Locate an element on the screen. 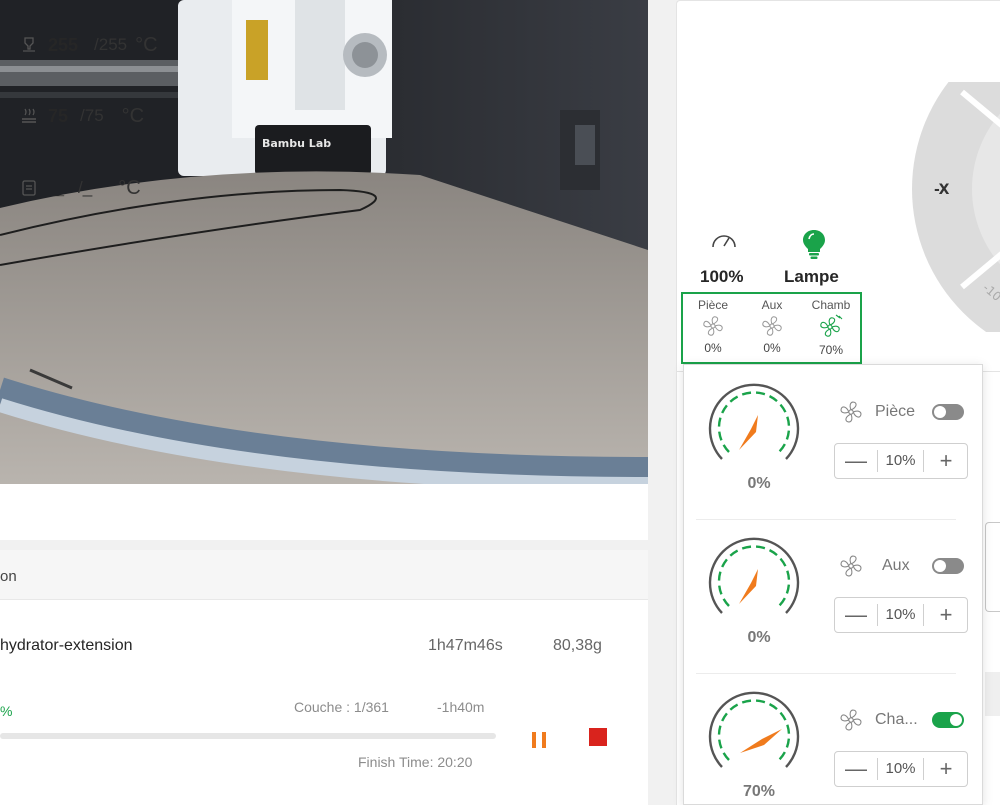  fan-card-chamber: 70% Cha... — 10% + is located at coordinates (835, 738).